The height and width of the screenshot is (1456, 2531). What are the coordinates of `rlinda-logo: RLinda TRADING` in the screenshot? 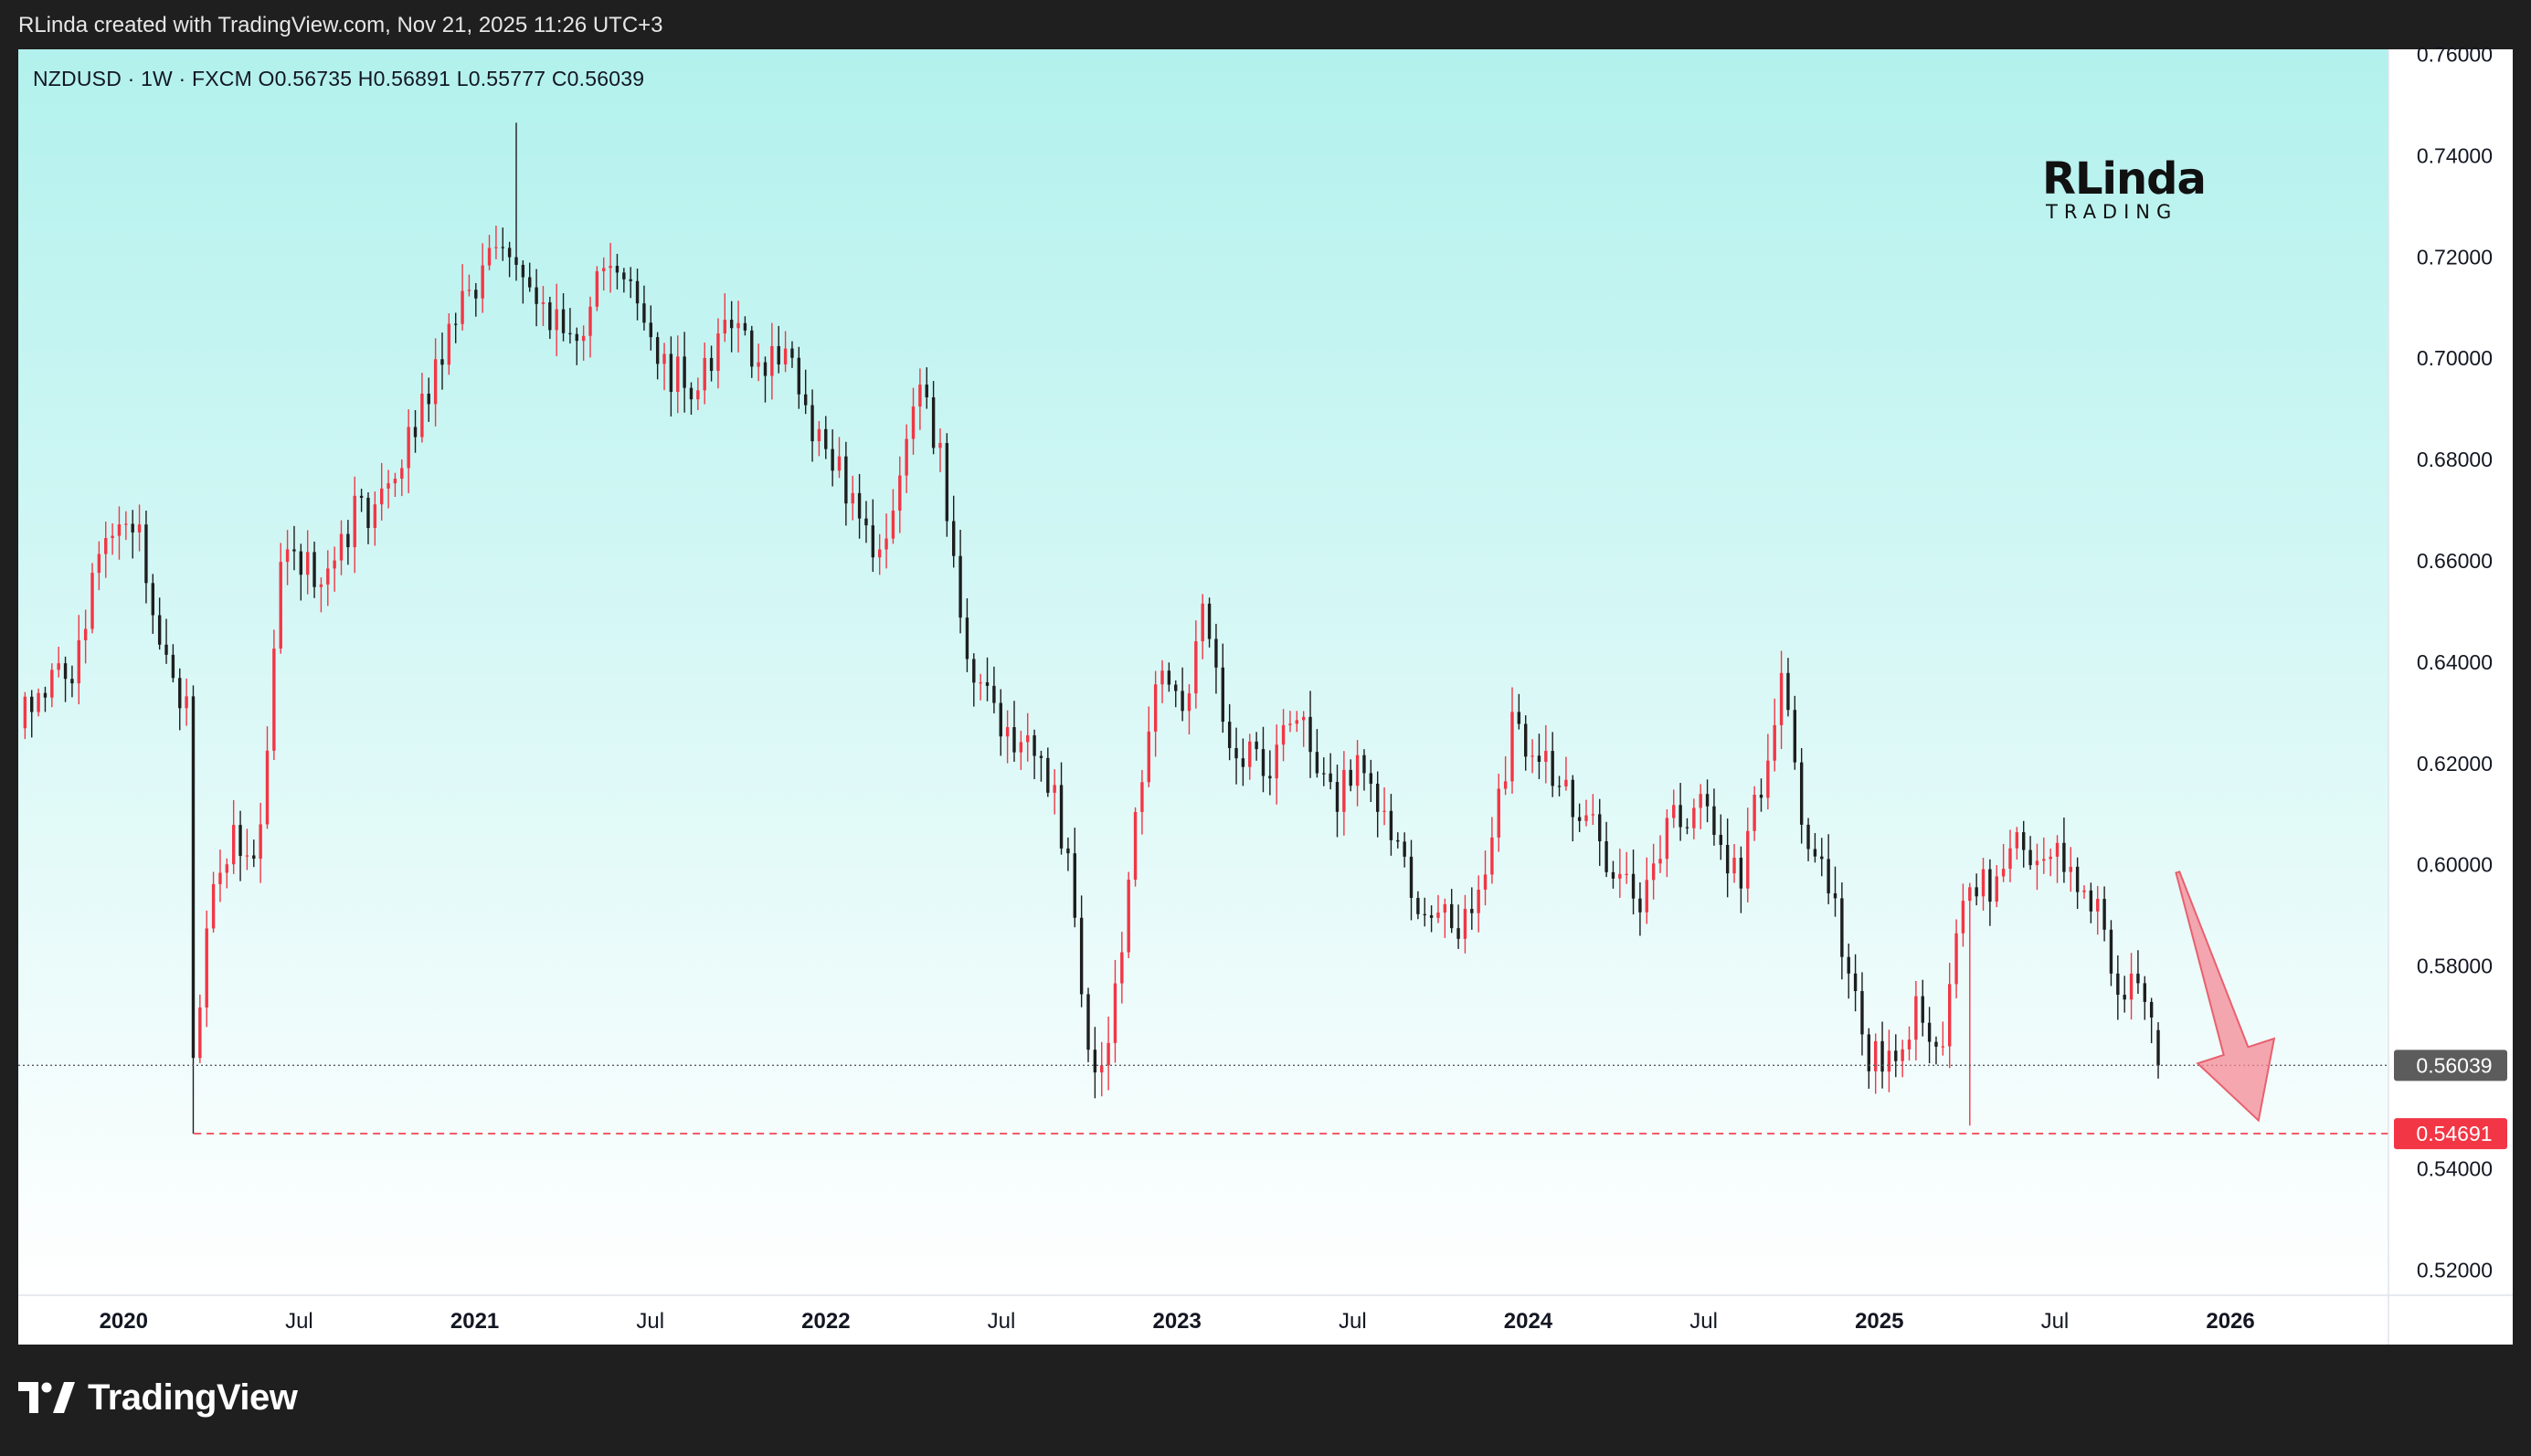 It's located at (2125, 195).